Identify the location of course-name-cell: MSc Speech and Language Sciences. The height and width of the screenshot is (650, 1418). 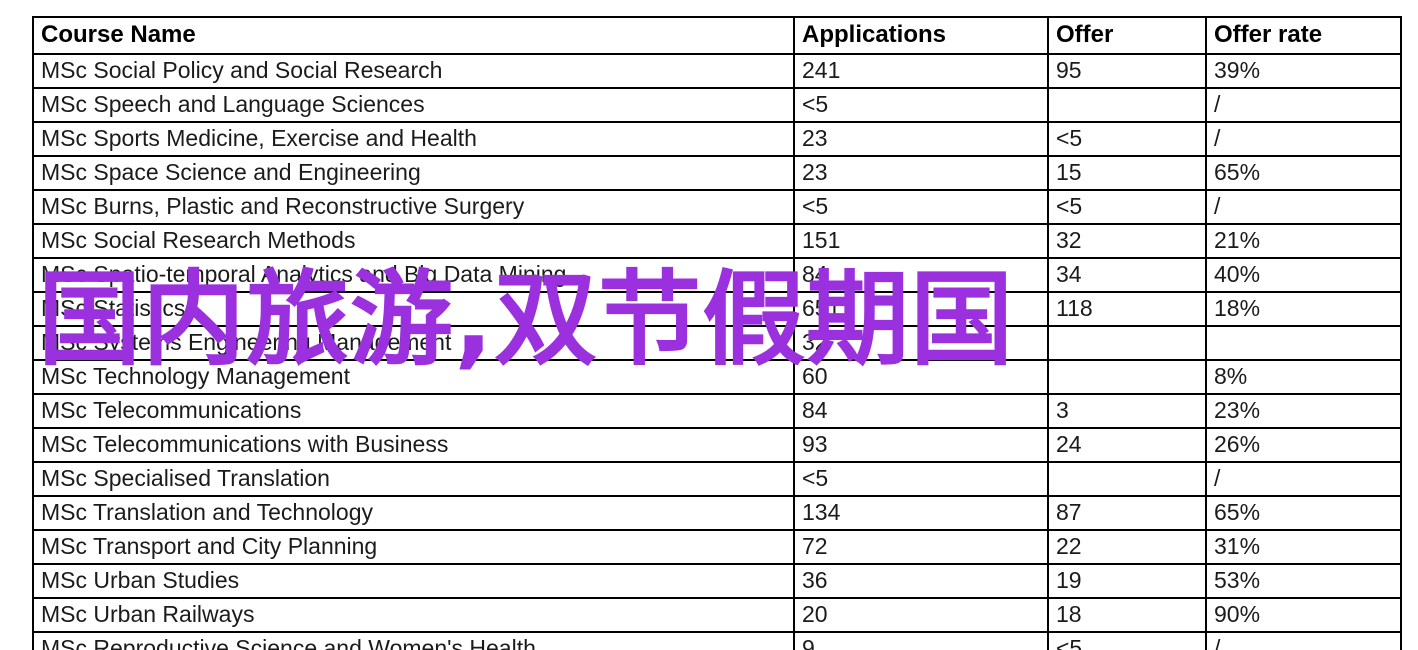
(413, 105).